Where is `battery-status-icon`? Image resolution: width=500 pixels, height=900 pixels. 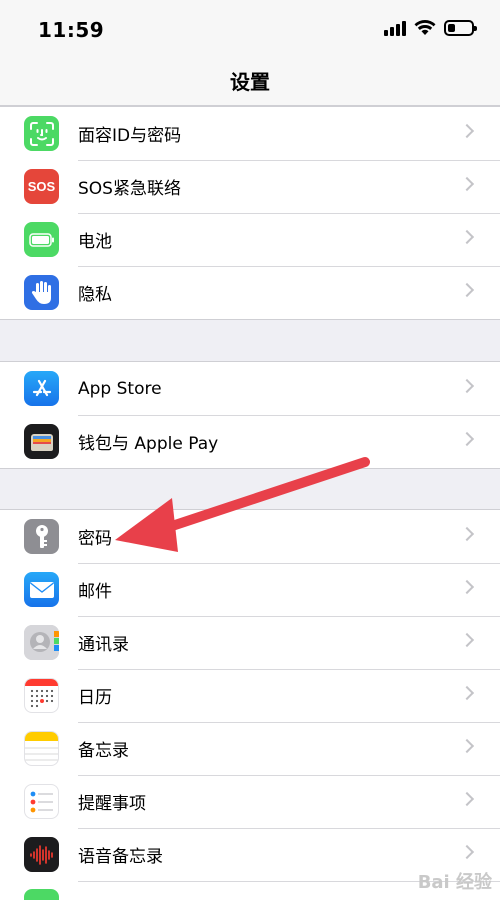 battery-status-icon is located at coordinates (460, 28).